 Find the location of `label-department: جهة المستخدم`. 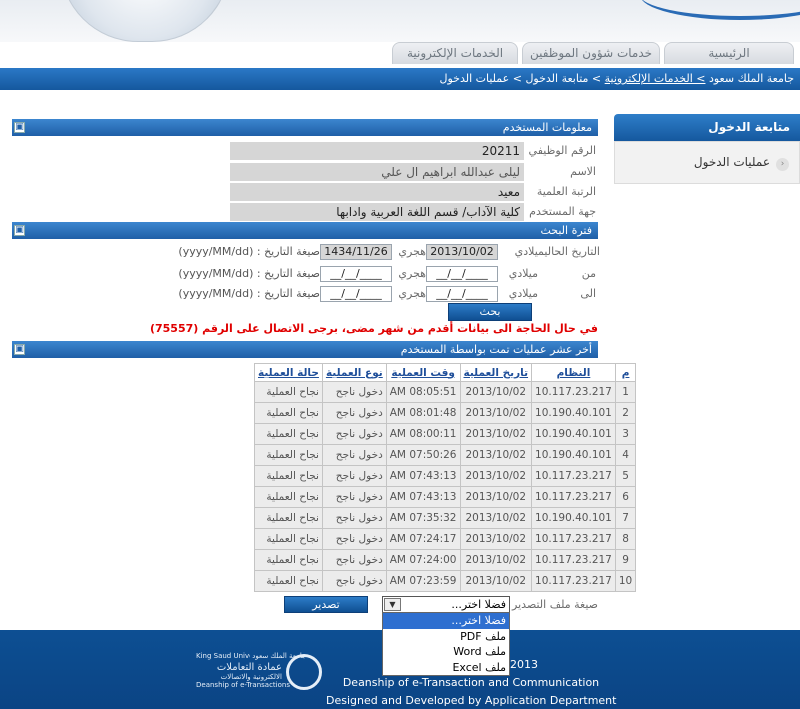

label-department: جهة المستخدم is located at coordinates (562, 211).